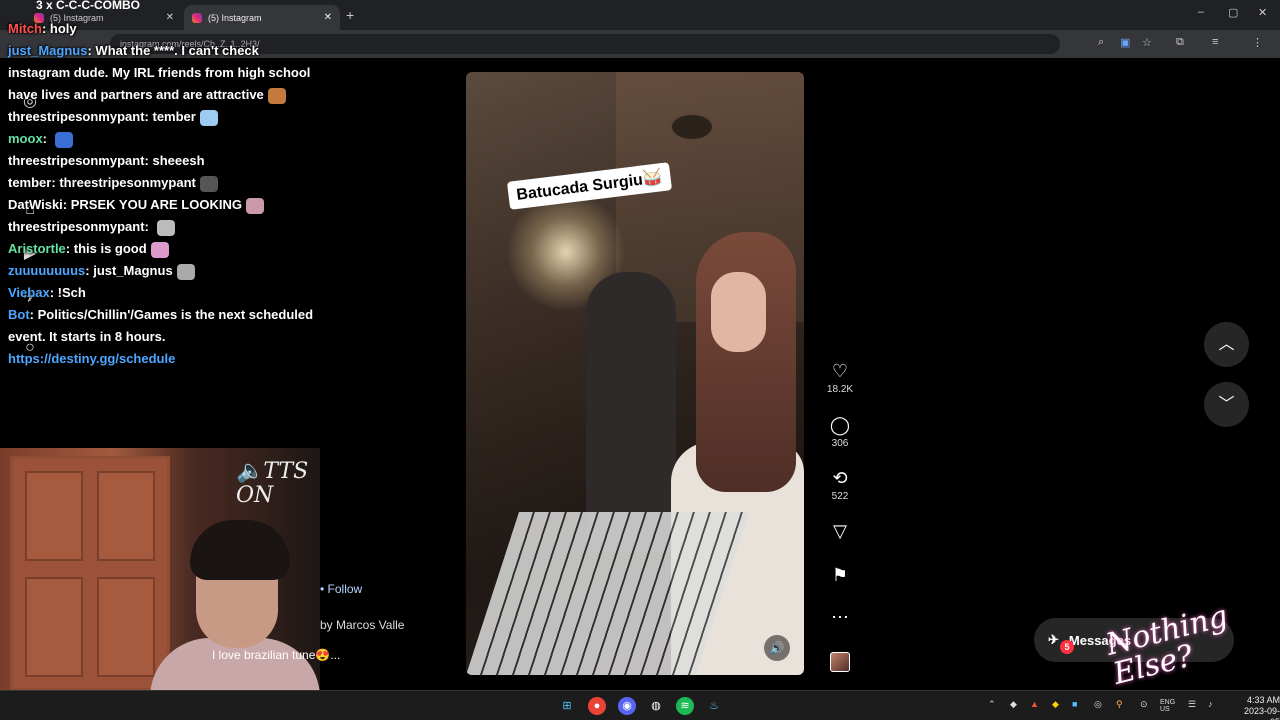 The width and height of the screenshot is (1280, 720). Describe the element at coordinates (25, 138) in the screenshot. I see `chat-username: moox` at that location.